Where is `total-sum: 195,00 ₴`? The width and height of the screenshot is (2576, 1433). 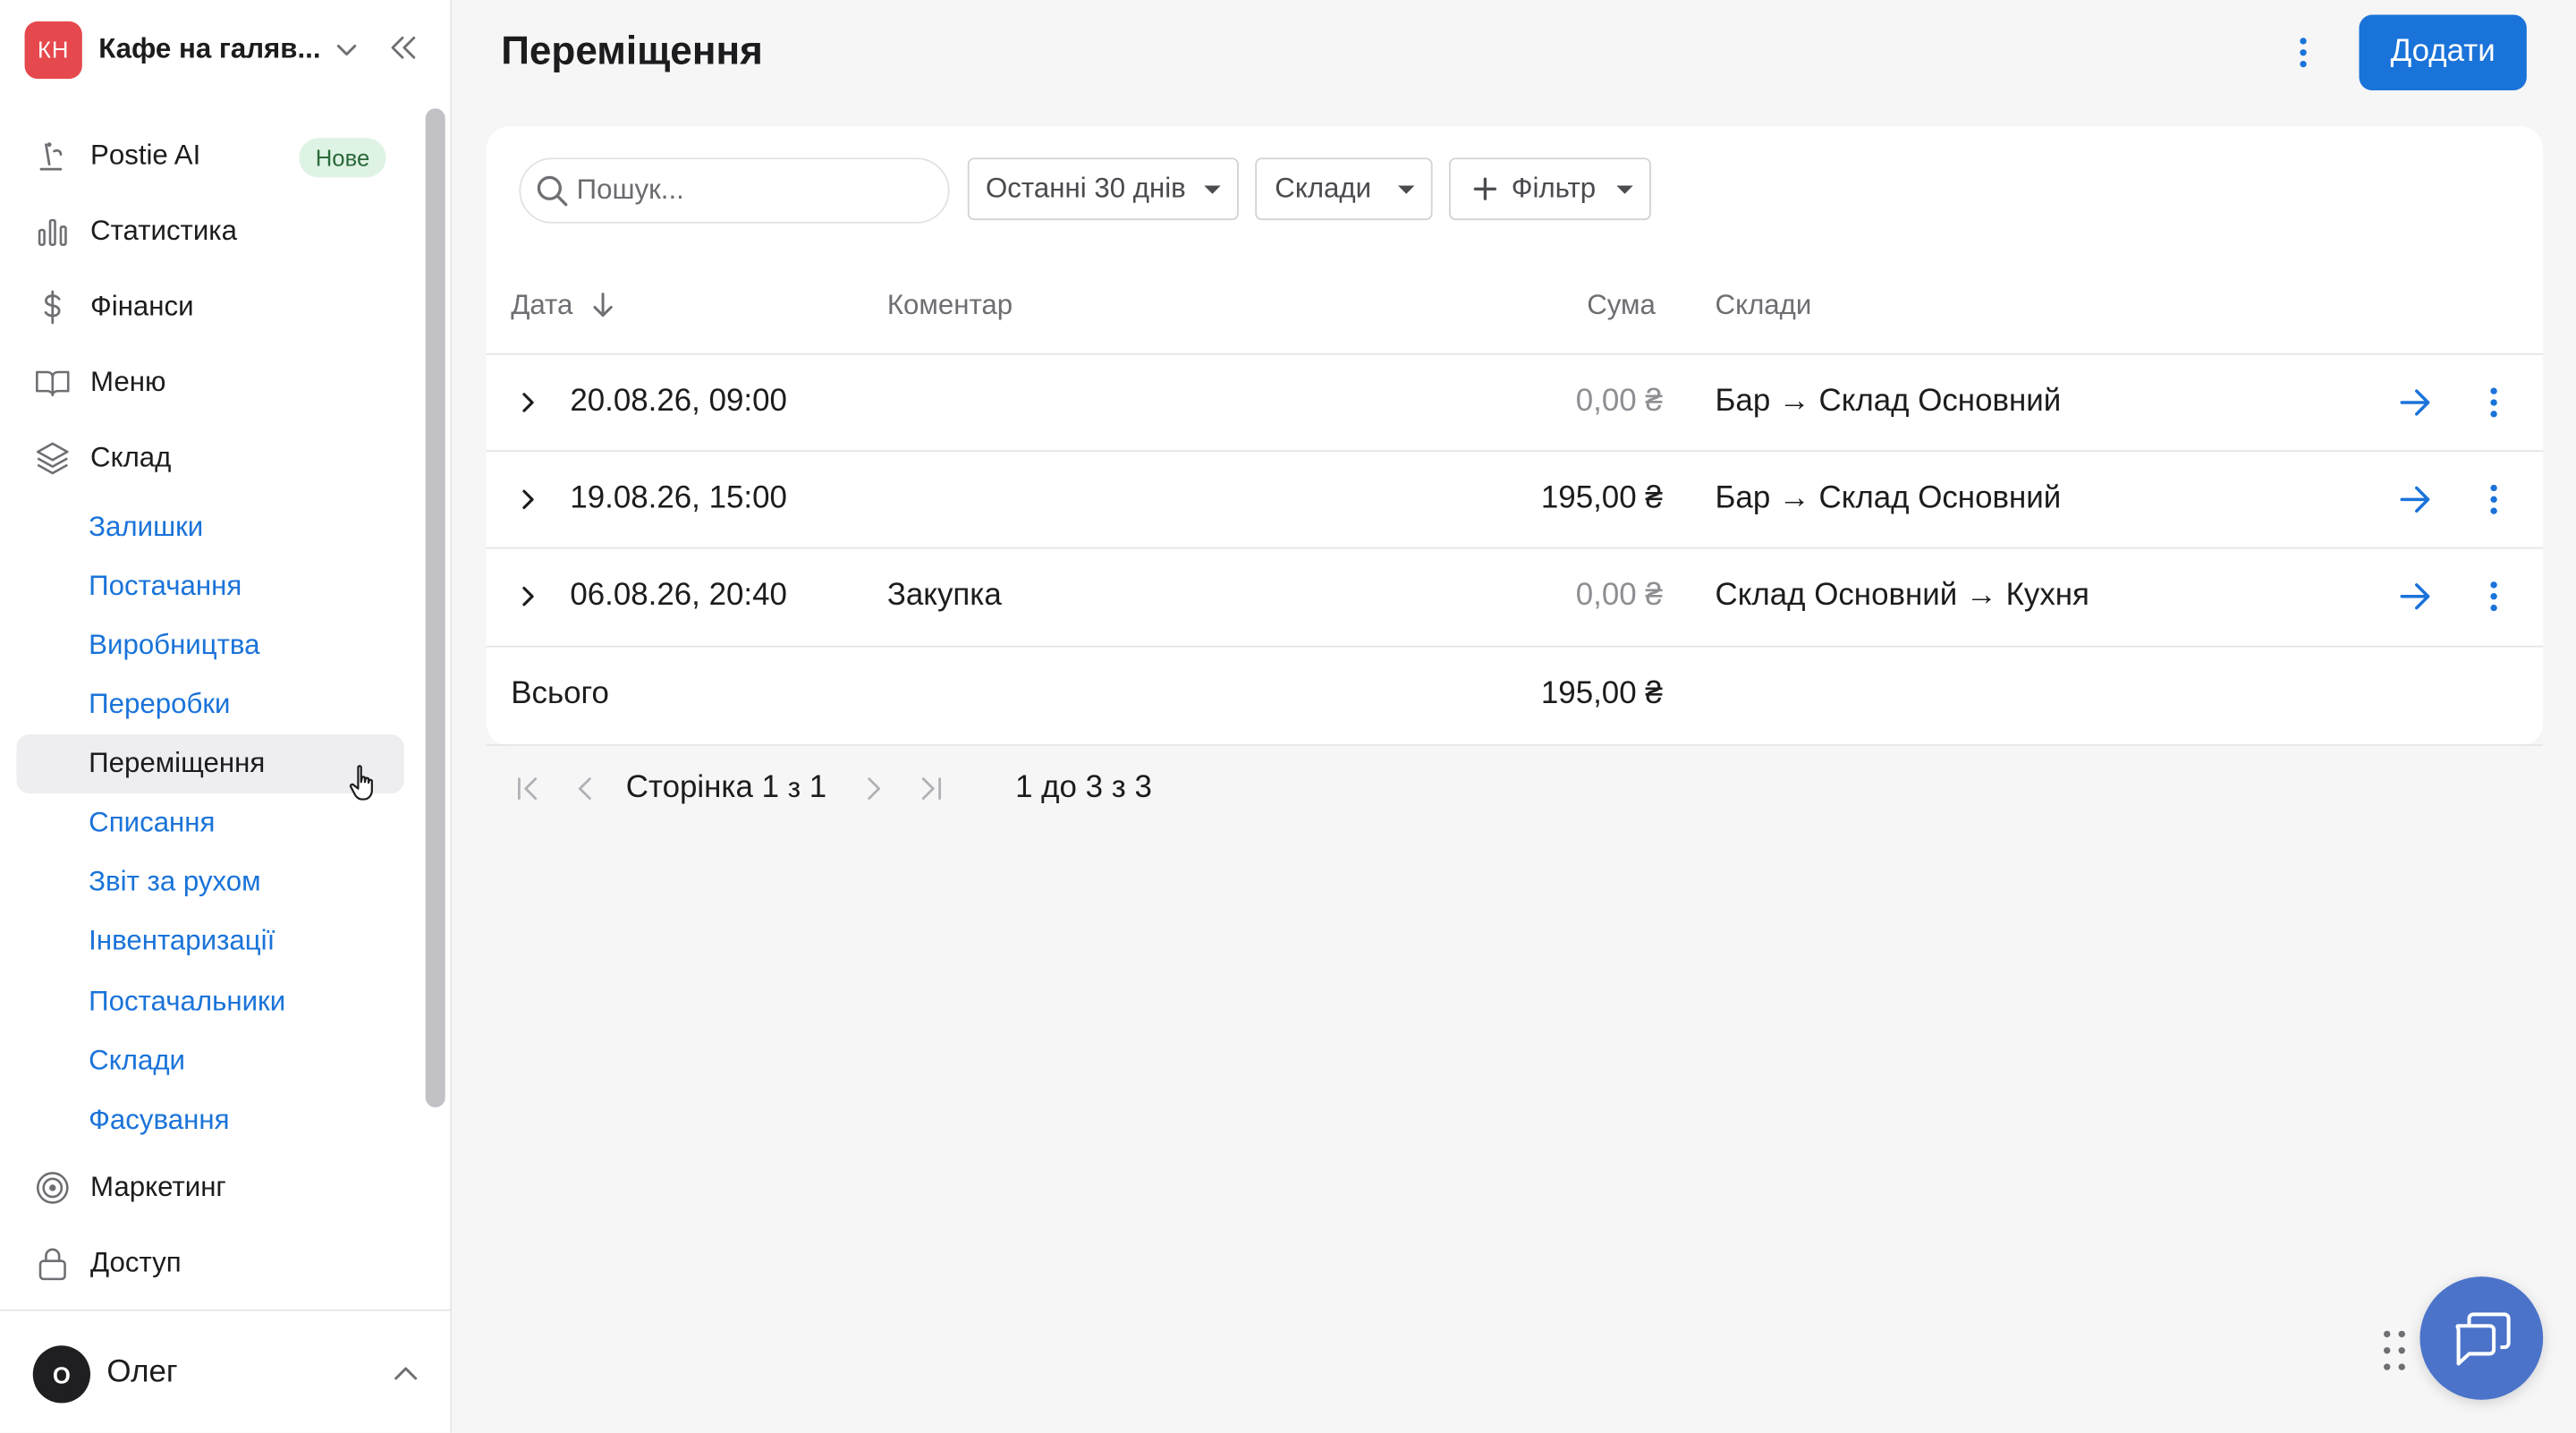
total-sum: 195,00 ₴ is located at coordinates (1601, 694).